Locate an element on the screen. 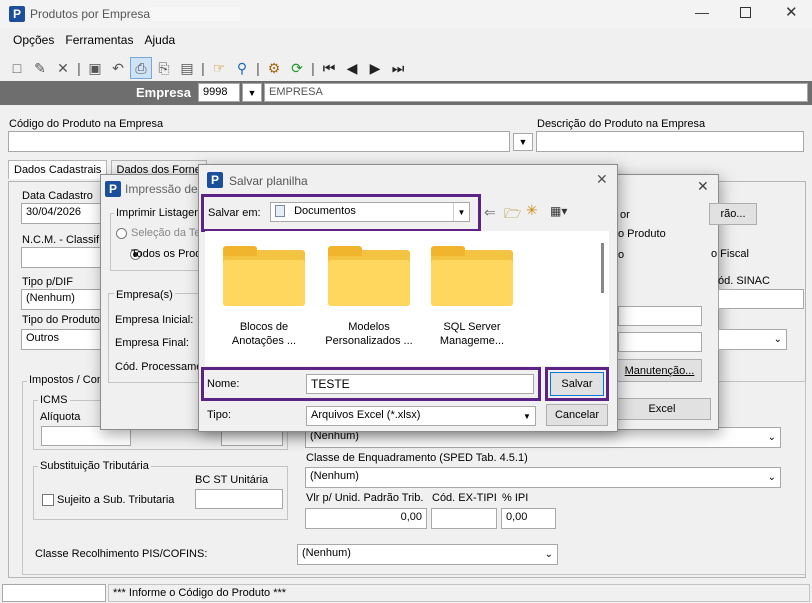  menu-ajuda: Ajuda is located at coordinates (160, 40).